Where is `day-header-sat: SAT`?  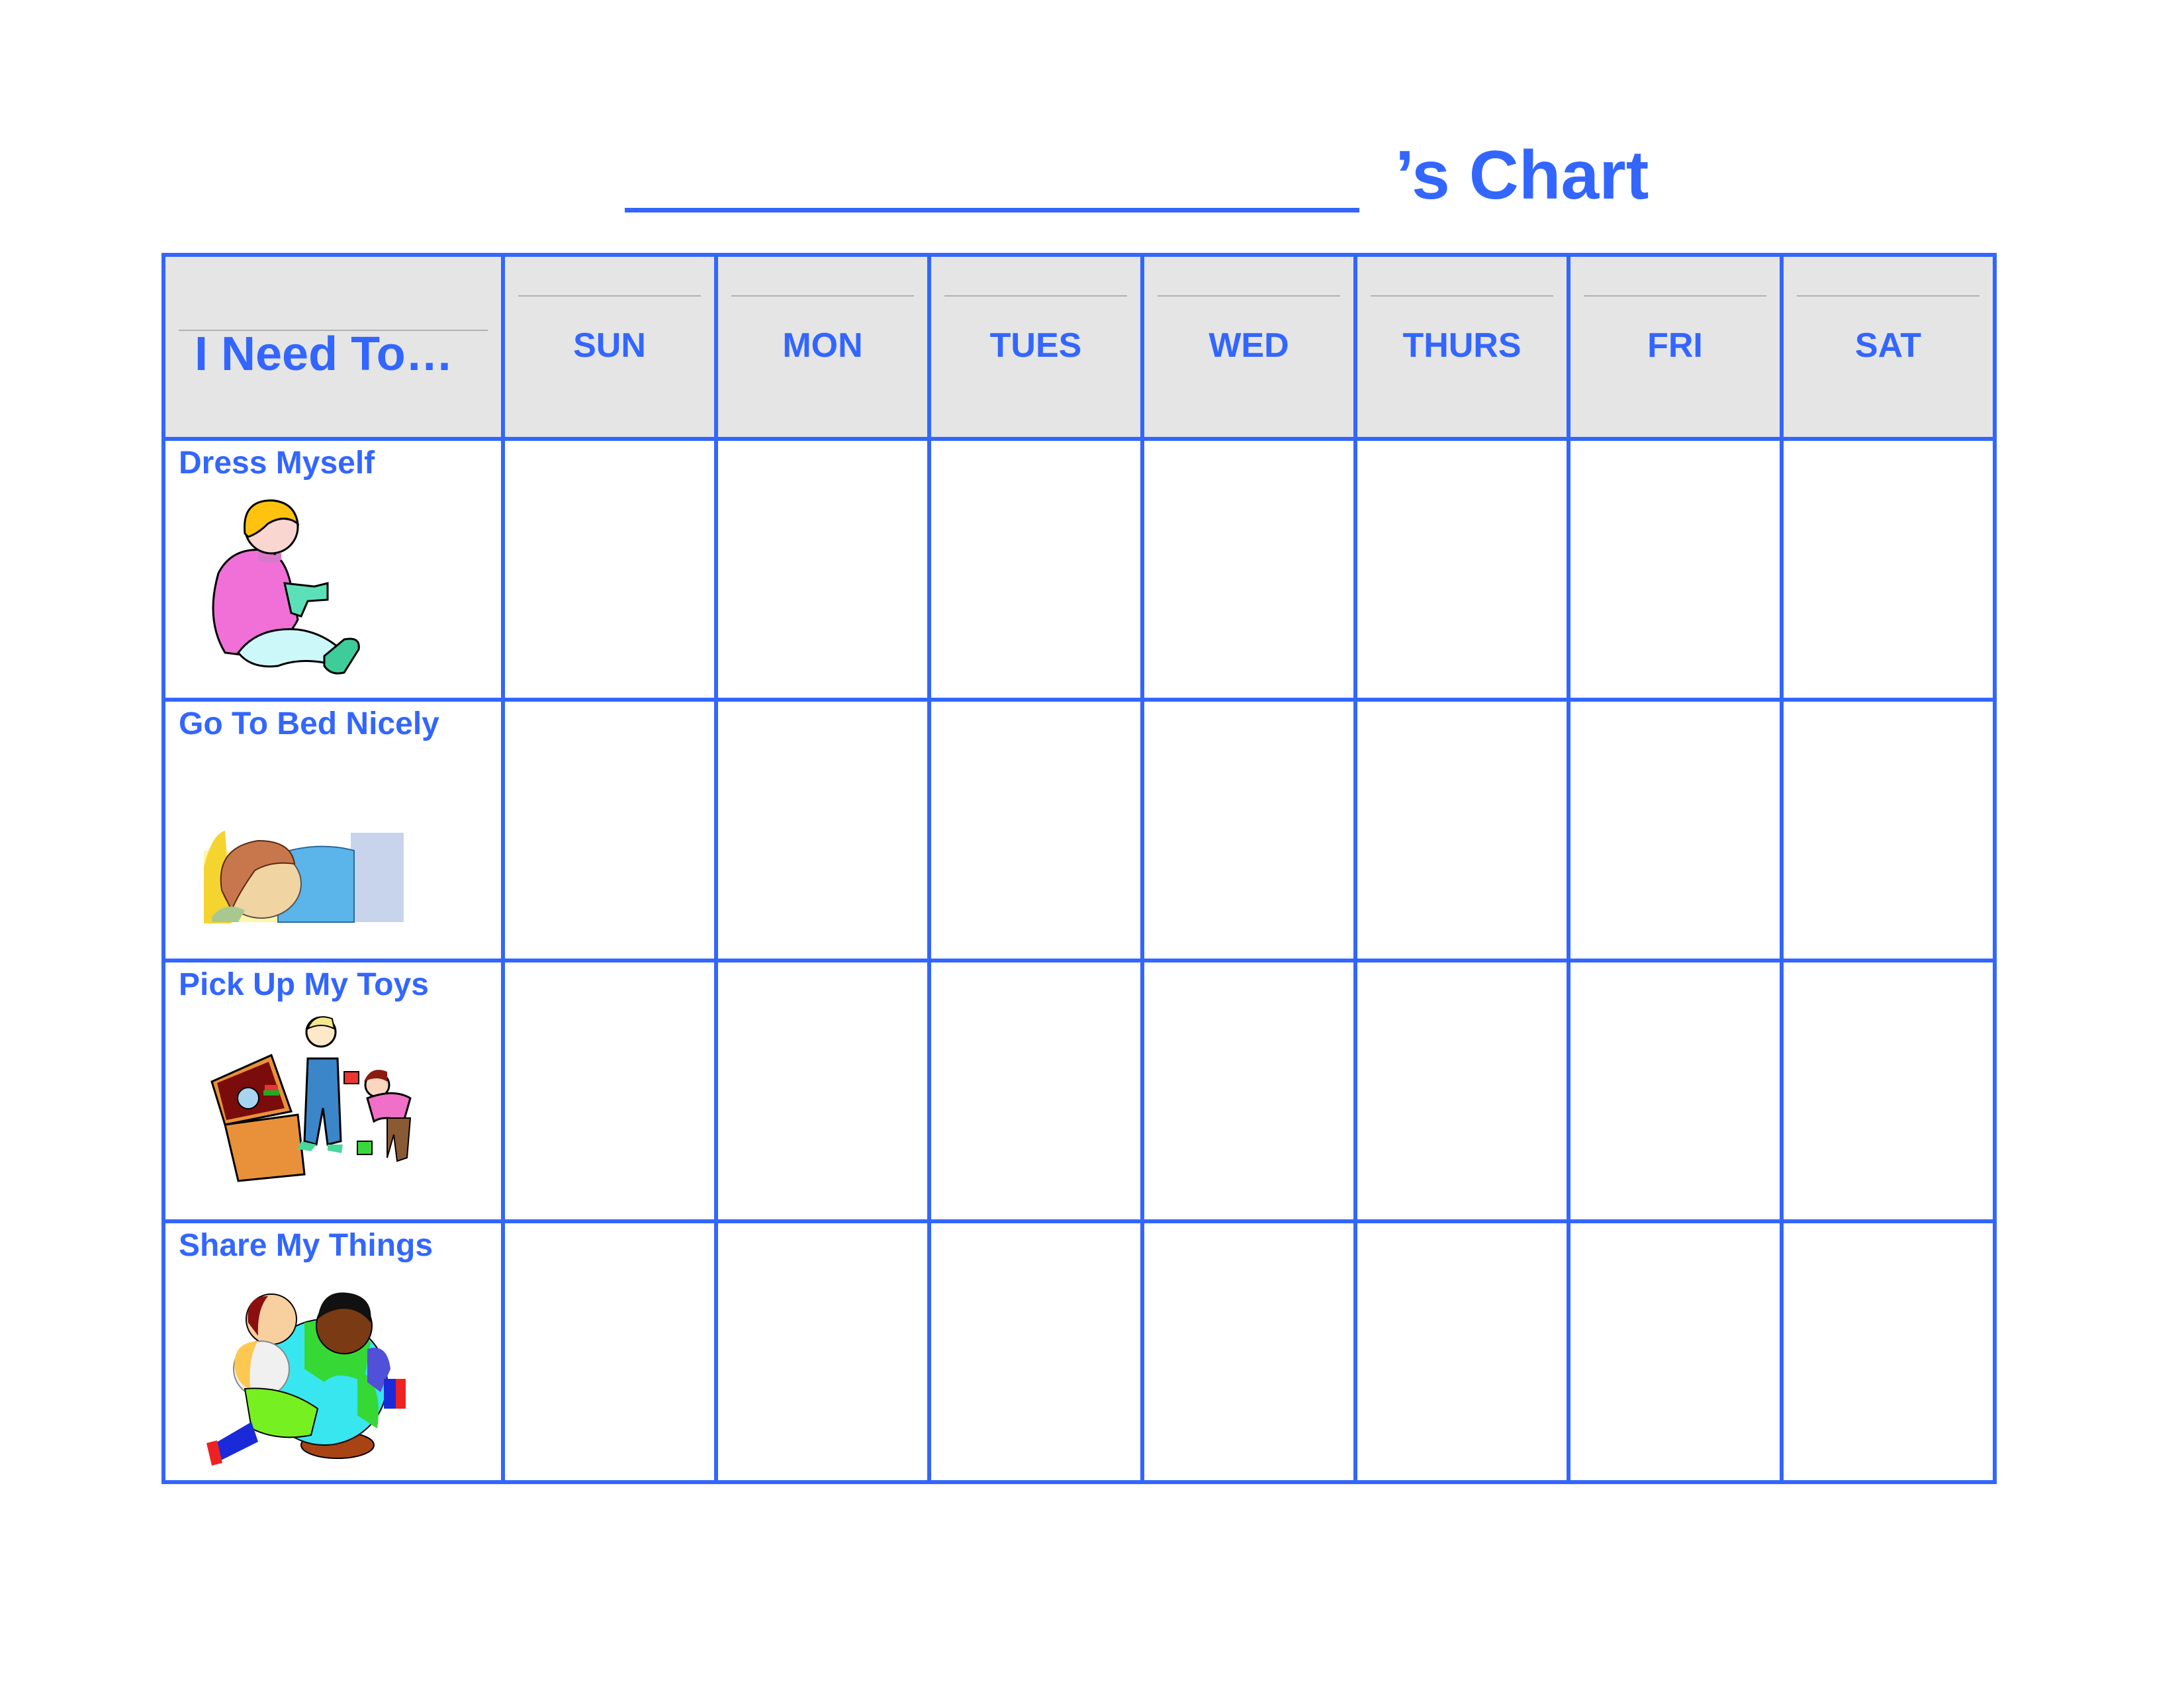
day-header-sat: SAT is located at coordinates (1888, 347).